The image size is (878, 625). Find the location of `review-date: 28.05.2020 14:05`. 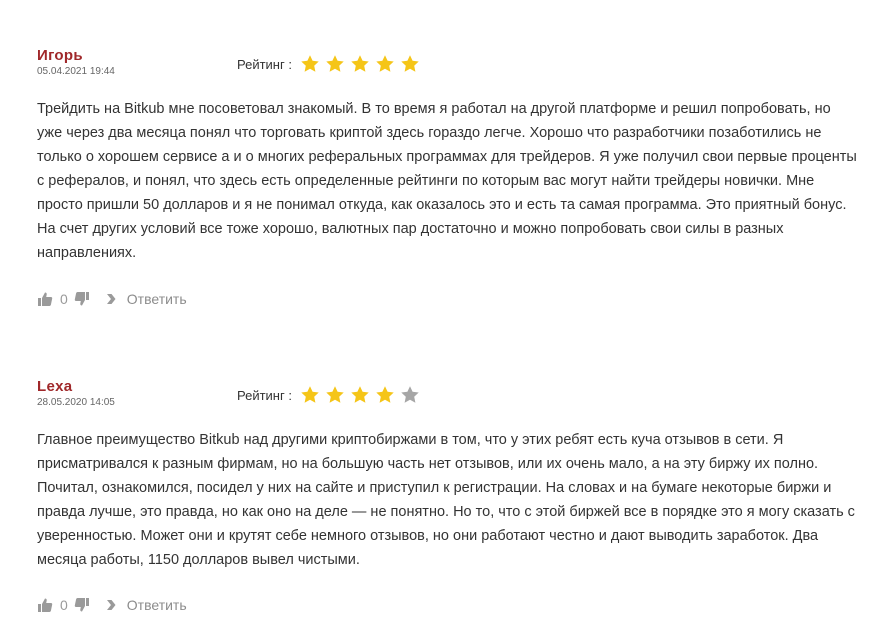

review-date: 28.05.2020 14:05 is located at coordinates (76, 402).